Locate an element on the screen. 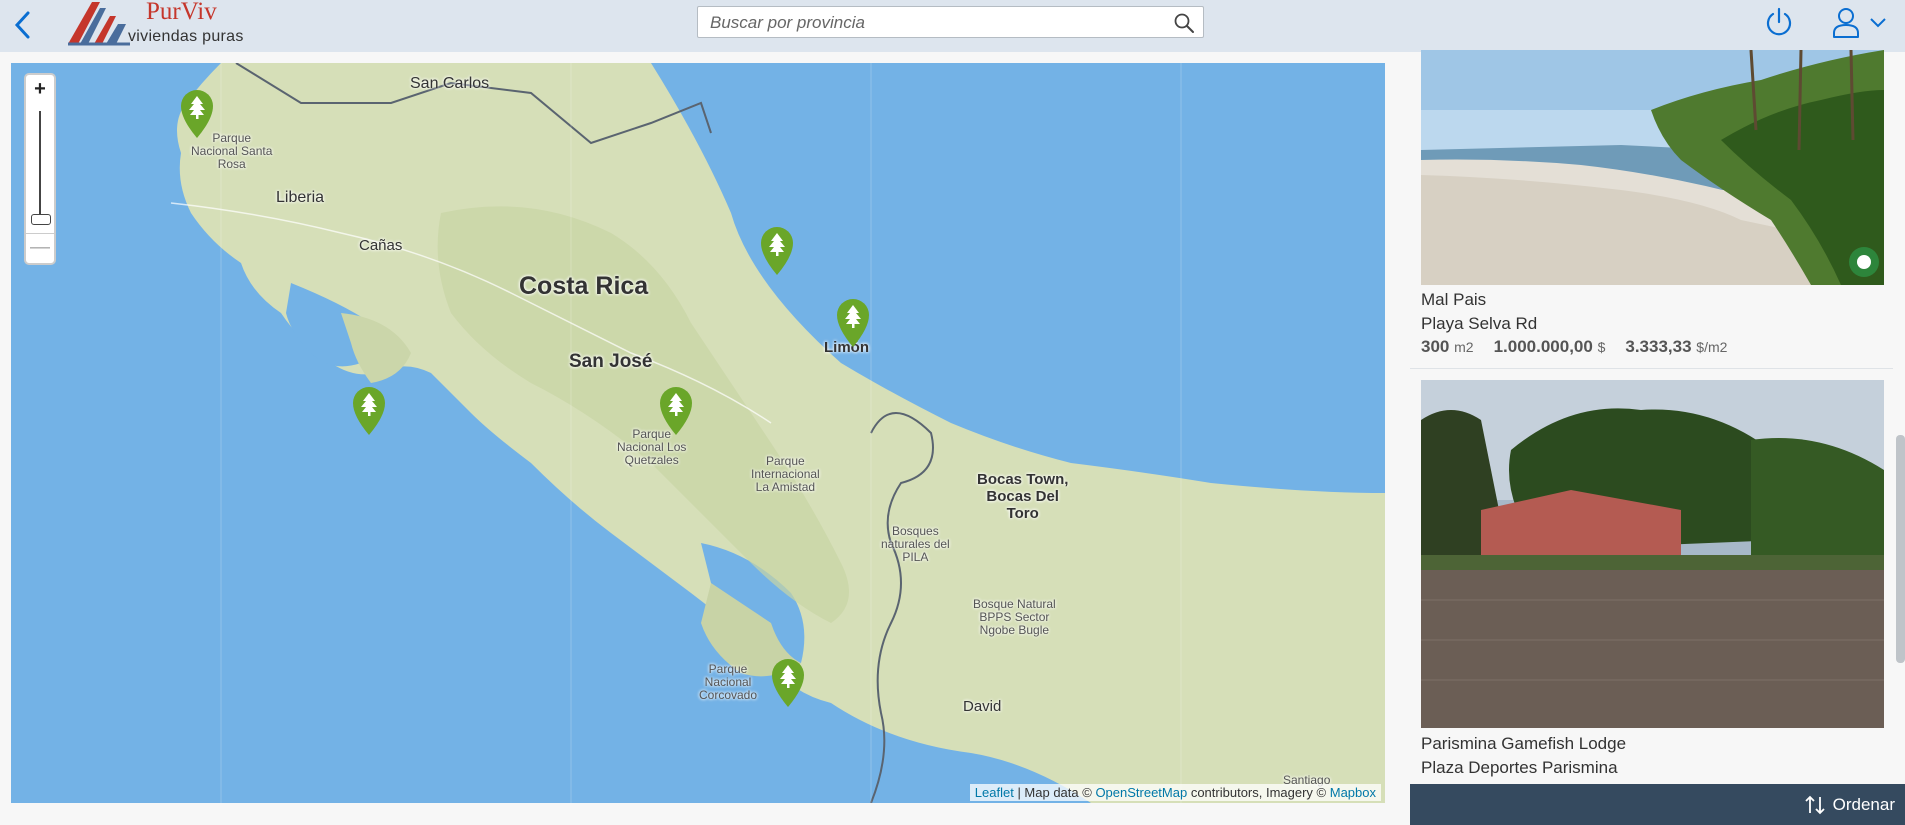 The image size is (1905, 825). map-label-bosque-natural: Bosque Natural BPPS Sector Ngobe Bugle is located at coordinates (1014, 617).